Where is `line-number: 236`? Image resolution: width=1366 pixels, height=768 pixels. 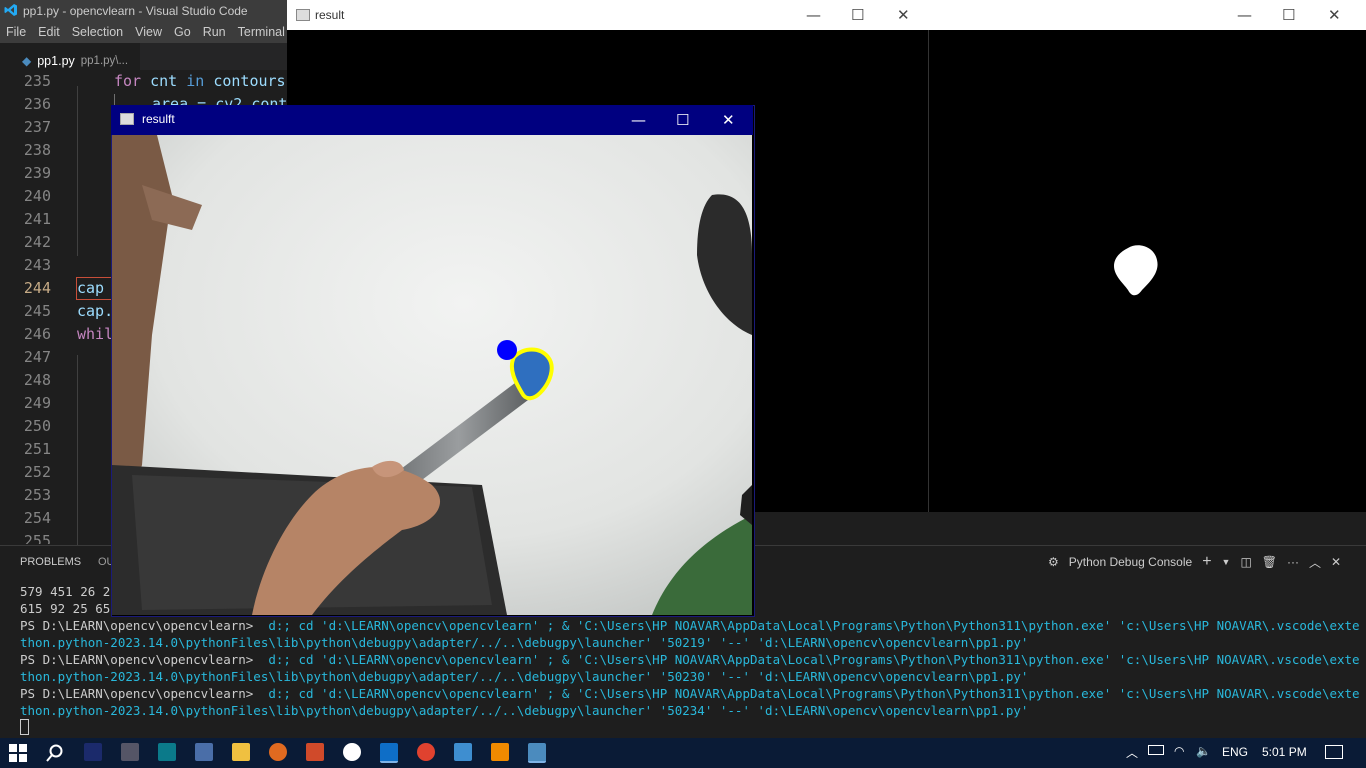 line-number: 236 is located at coordinates (37, 104).